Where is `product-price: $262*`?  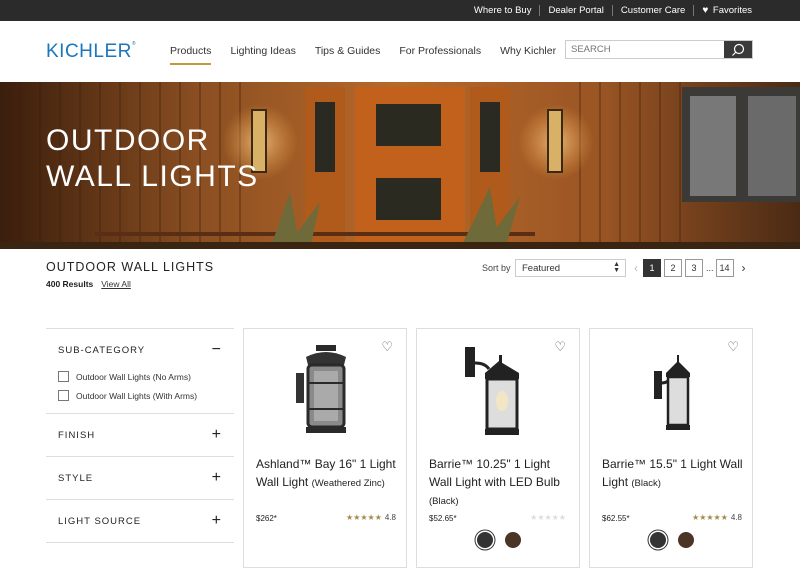 product-price: $262* is located at coordinates (266, 518).